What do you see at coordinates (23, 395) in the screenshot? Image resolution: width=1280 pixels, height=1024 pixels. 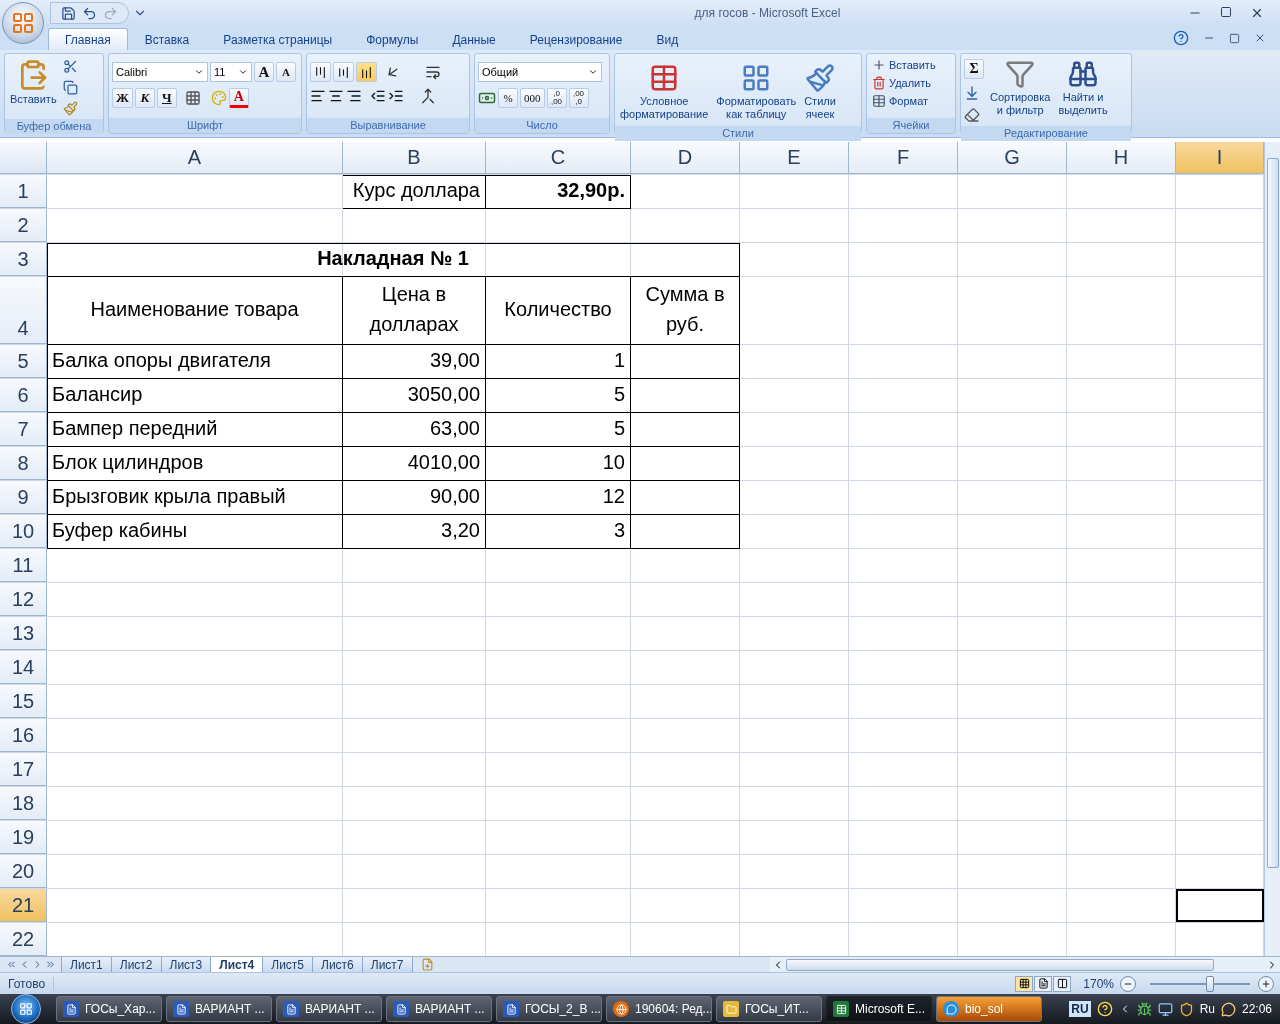 I see `row-header: 6` at bounding box center [23, 395].